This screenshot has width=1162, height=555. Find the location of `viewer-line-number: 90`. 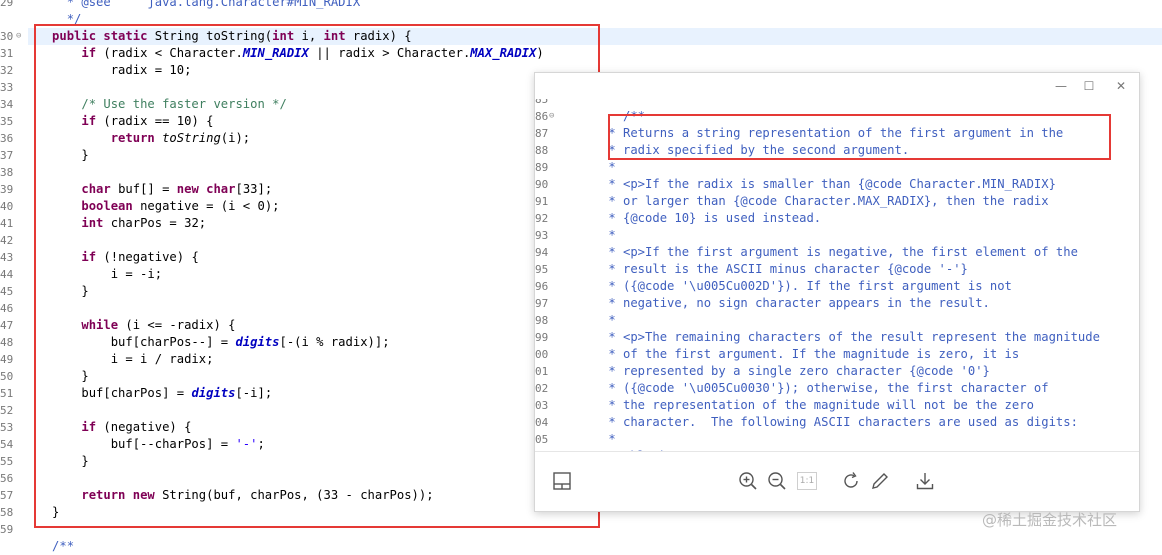

viewer-line-number: 90 is located at coordinates (542, 184).